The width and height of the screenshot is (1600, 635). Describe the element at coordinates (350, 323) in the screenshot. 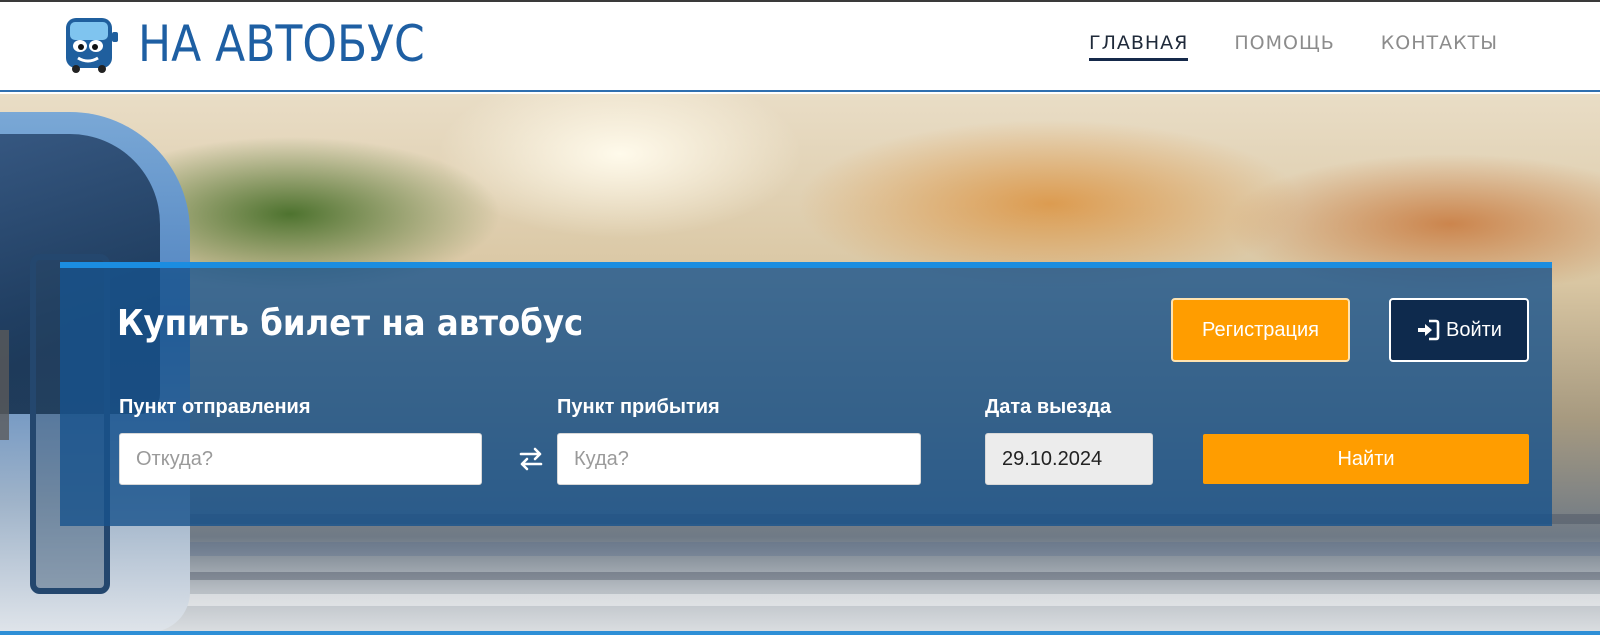

I see `panel-title: Купить билет на автобус` at that location.